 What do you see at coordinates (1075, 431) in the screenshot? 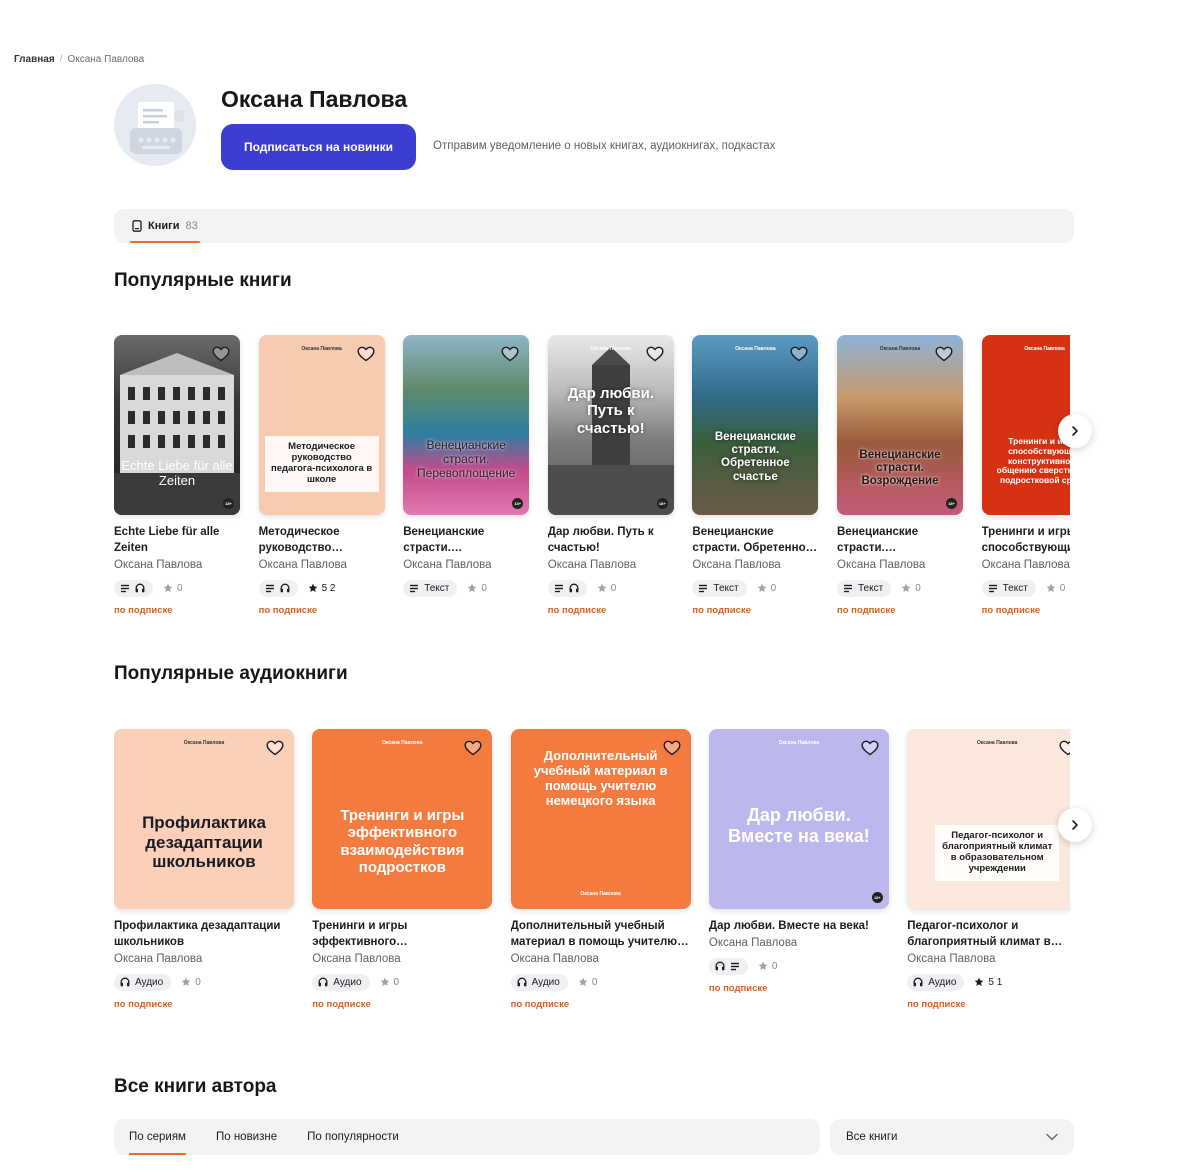
I see `popular-books-next-button` at bounding box center [1075, 431].